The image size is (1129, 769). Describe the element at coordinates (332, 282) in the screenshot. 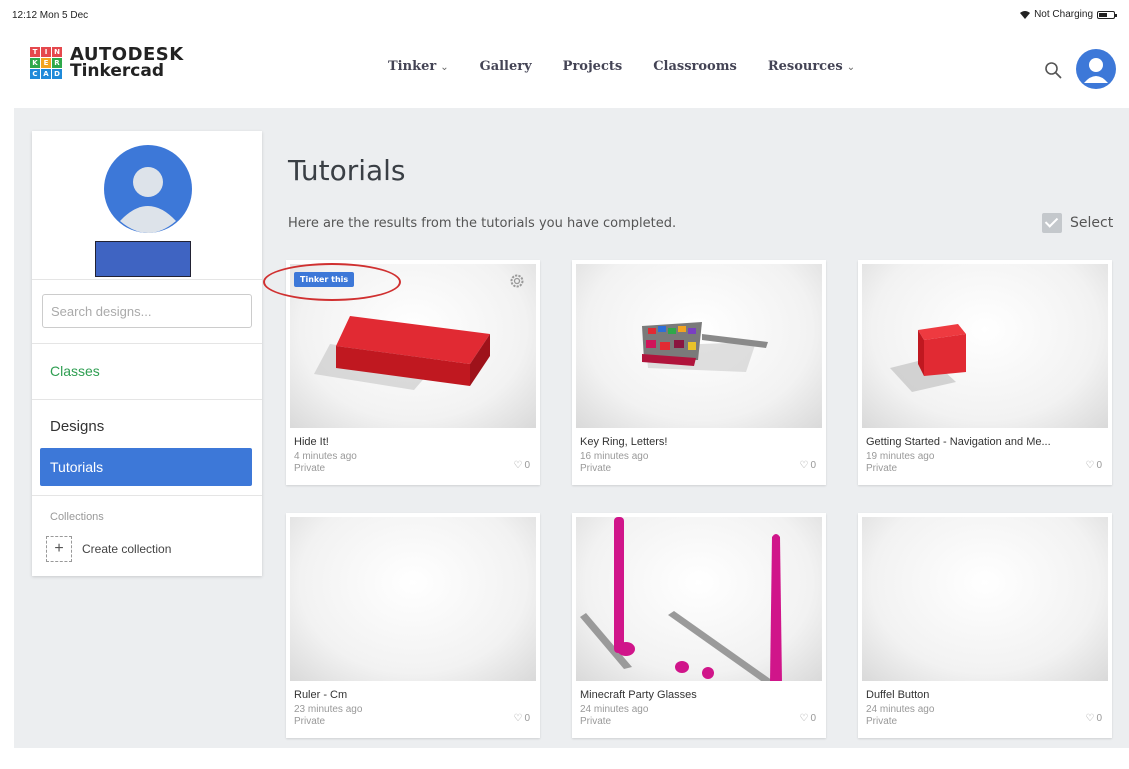

I see `annotation-circle` at that location.